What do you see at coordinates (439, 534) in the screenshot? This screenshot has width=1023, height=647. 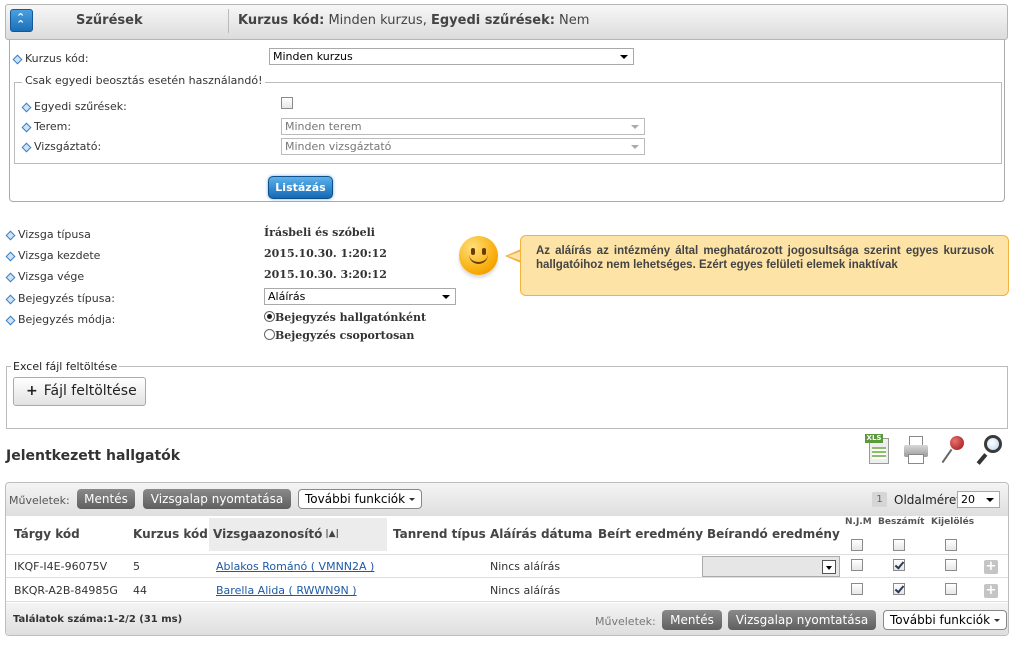 I see `col-tanrend-tipus: Tanrend típus` at bounding box center [439, 534].